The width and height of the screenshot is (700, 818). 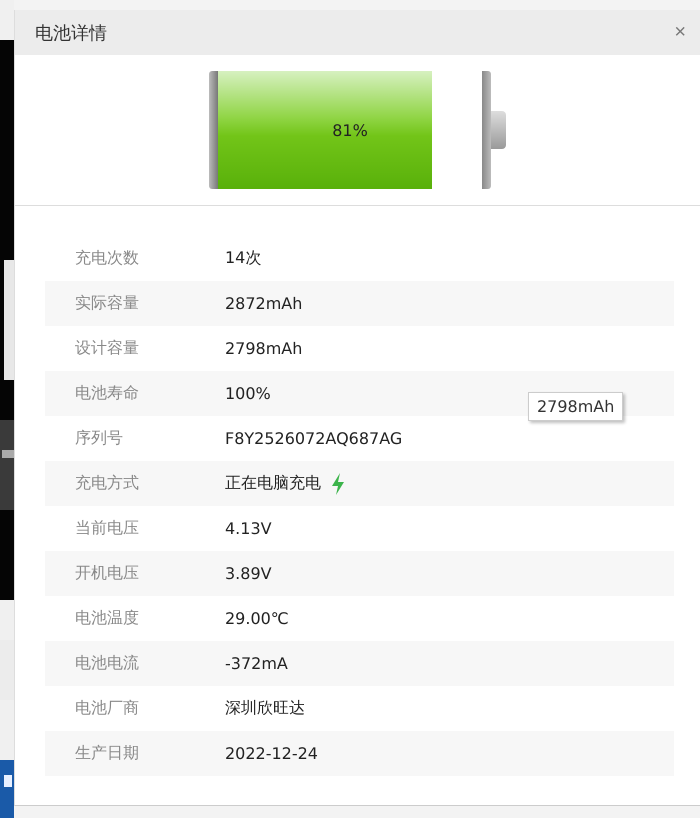 What do you see at coordinates (107, 753) in the screenshot?
I see `field-label: 生产日期` at bounding box center [107, 753].